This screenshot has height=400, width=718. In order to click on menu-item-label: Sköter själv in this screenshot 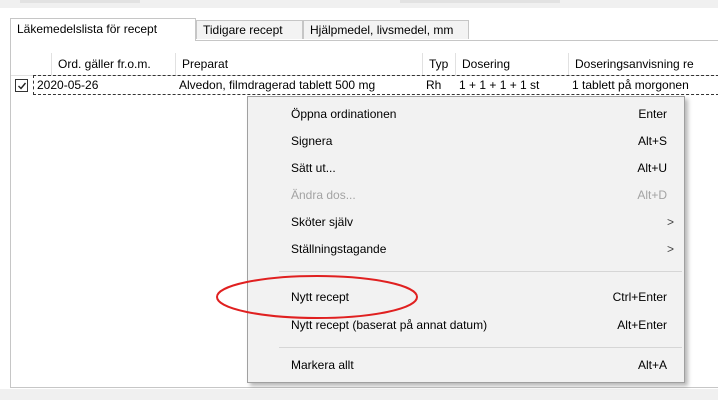, I will do `click(322, 222)`.